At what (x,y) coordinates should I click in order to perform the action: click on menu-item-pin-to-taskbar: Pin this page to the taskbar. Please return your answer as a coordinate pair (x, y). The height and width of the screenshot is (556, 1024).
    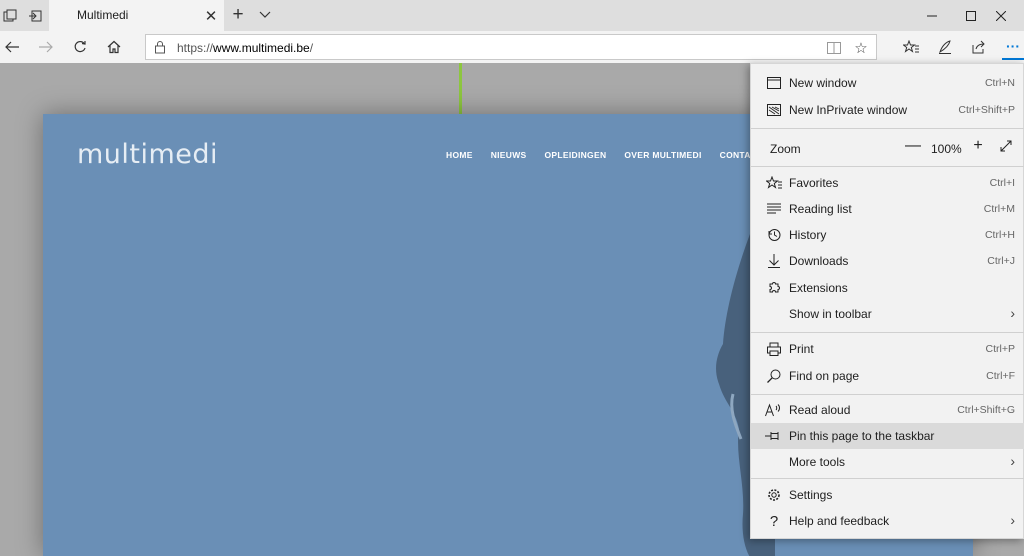
    Looking at the image, I should click on (887, 436).